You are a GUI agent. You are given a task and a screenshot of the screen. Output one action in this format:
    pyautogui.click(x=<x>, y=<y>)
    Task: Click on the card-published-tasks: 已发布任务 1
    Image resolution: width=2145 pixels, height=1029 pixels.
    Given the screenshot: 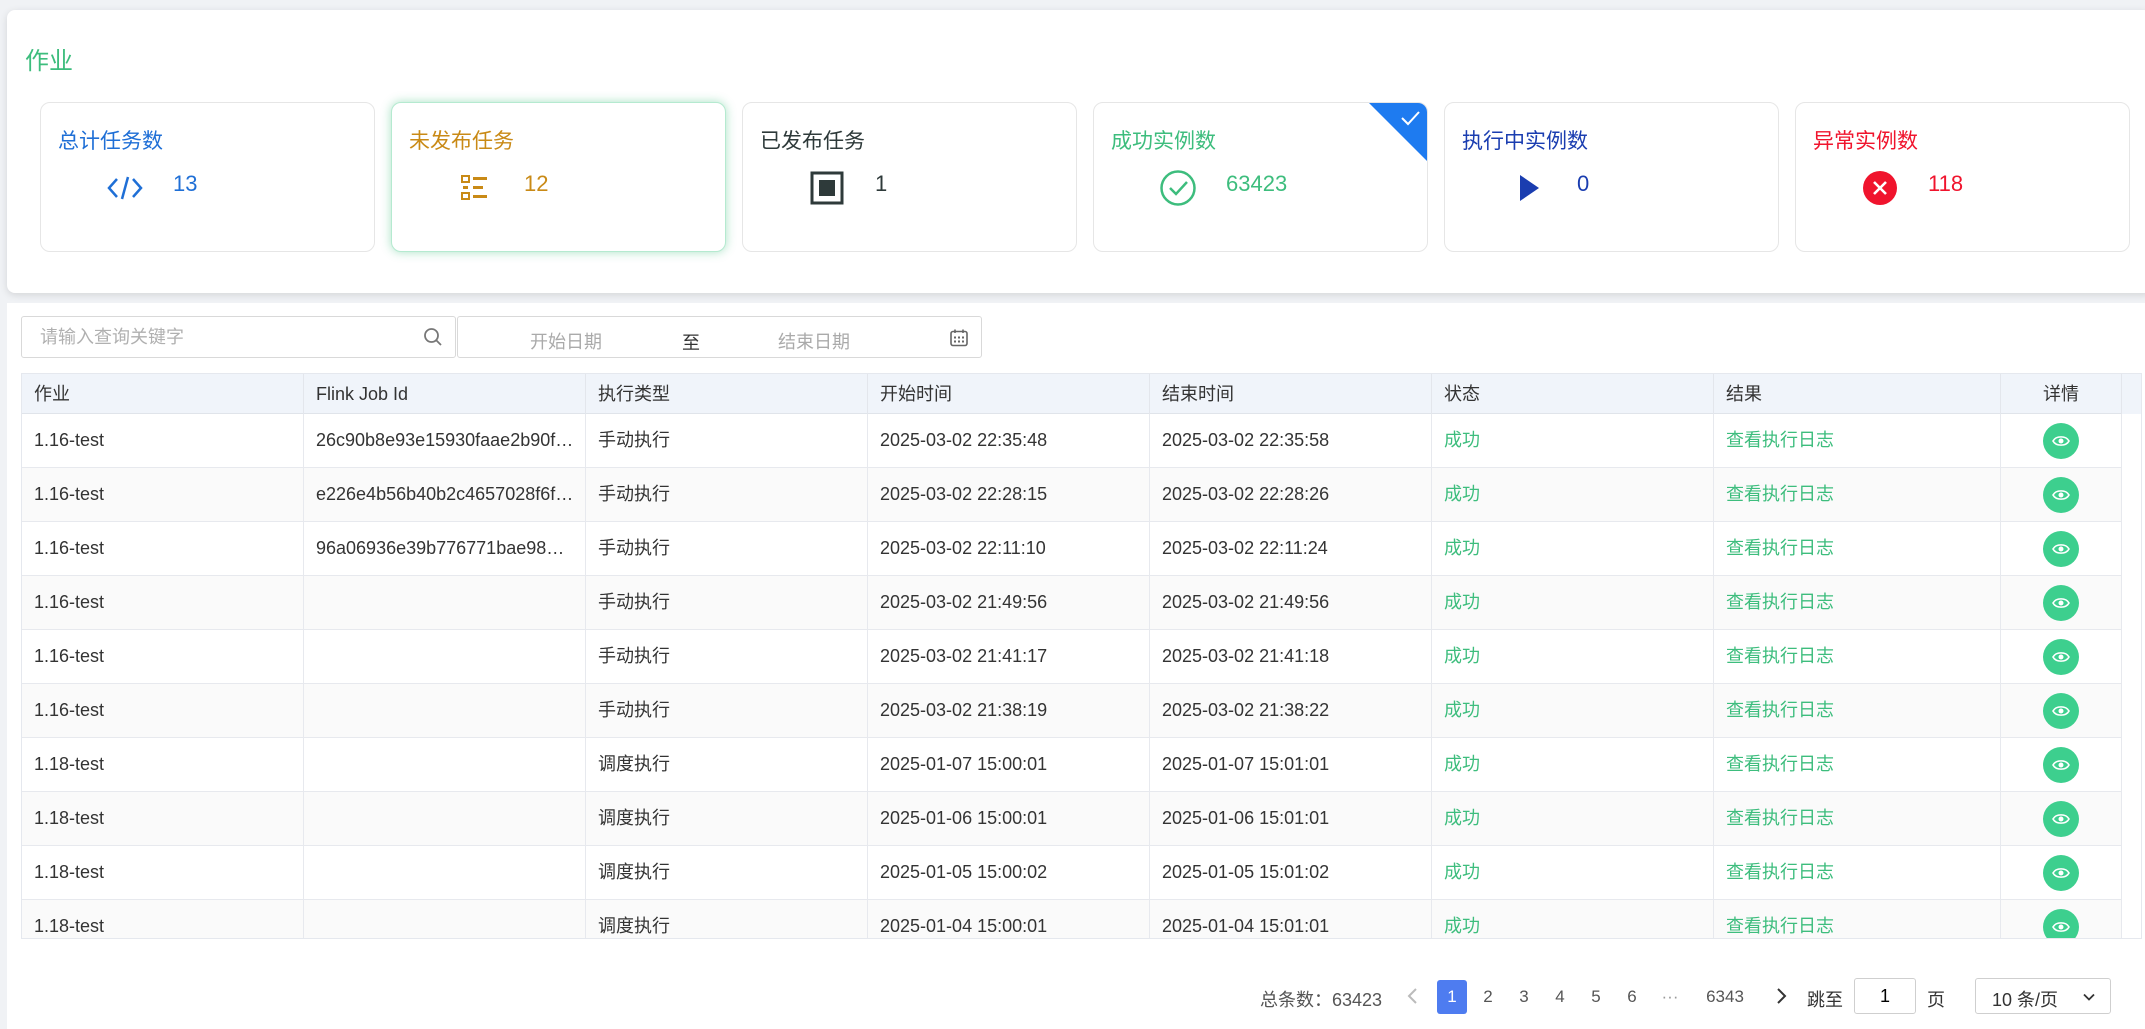 What is the action you would take?
    pyautogui.click(x=909, y=177)
    